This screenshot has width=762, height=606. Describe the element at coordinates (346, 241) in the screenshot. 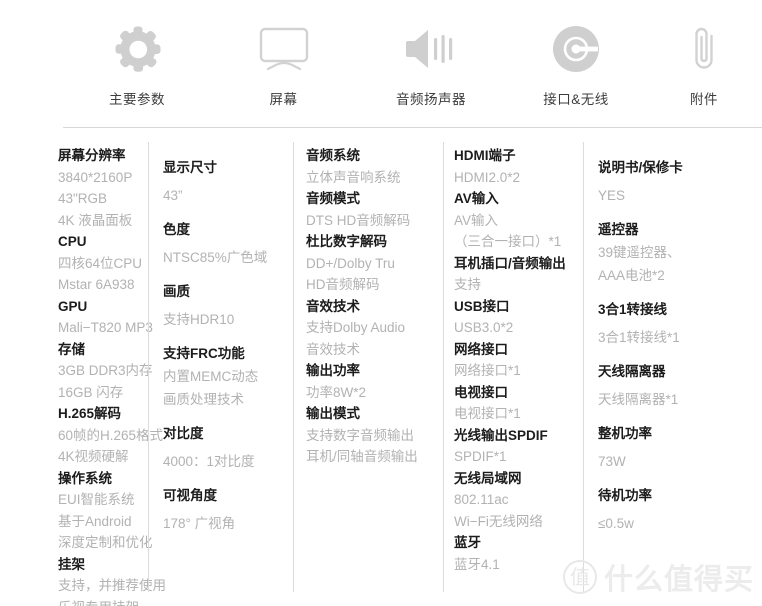

I see `spec-key: 杜比数字解码` at that location.